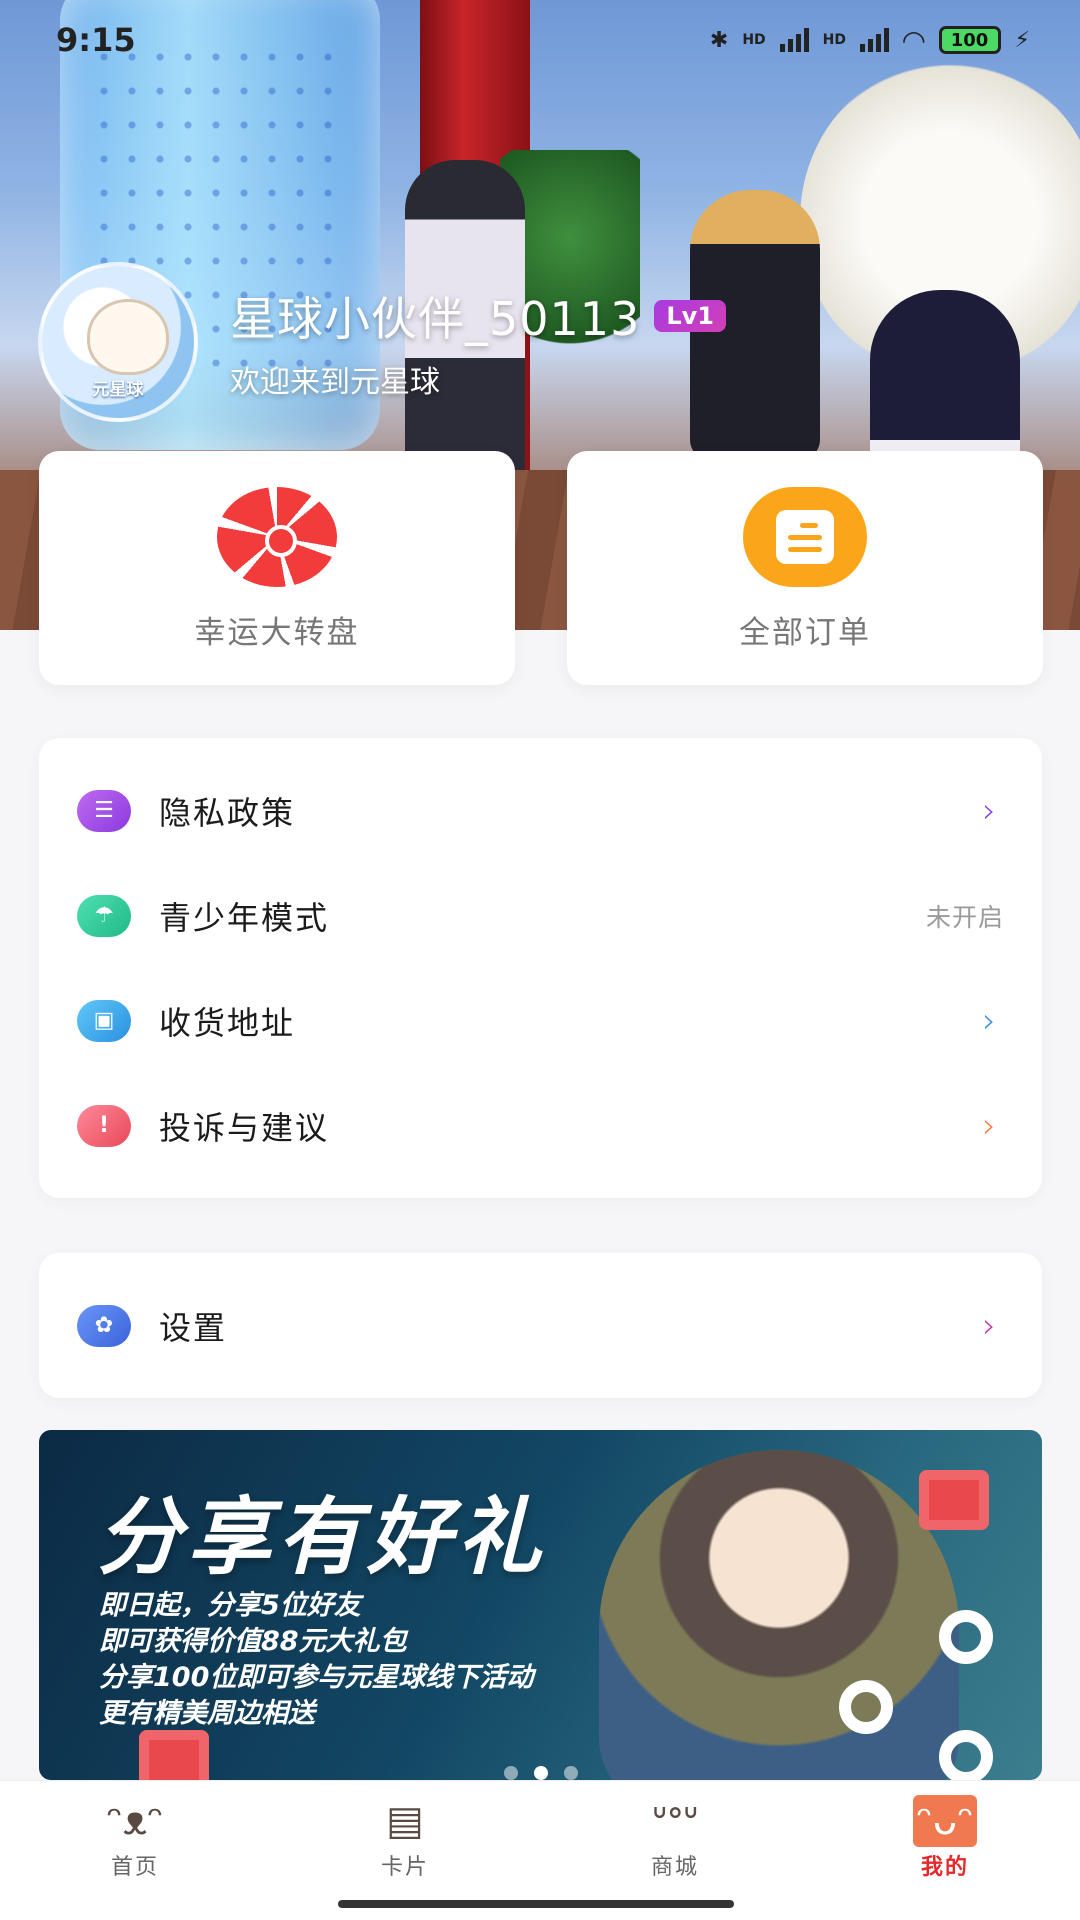  What do you see at coordinates (690, 316) in the screenshot?
I see `level-badge: Lv1` at bounding box center [690, 316].